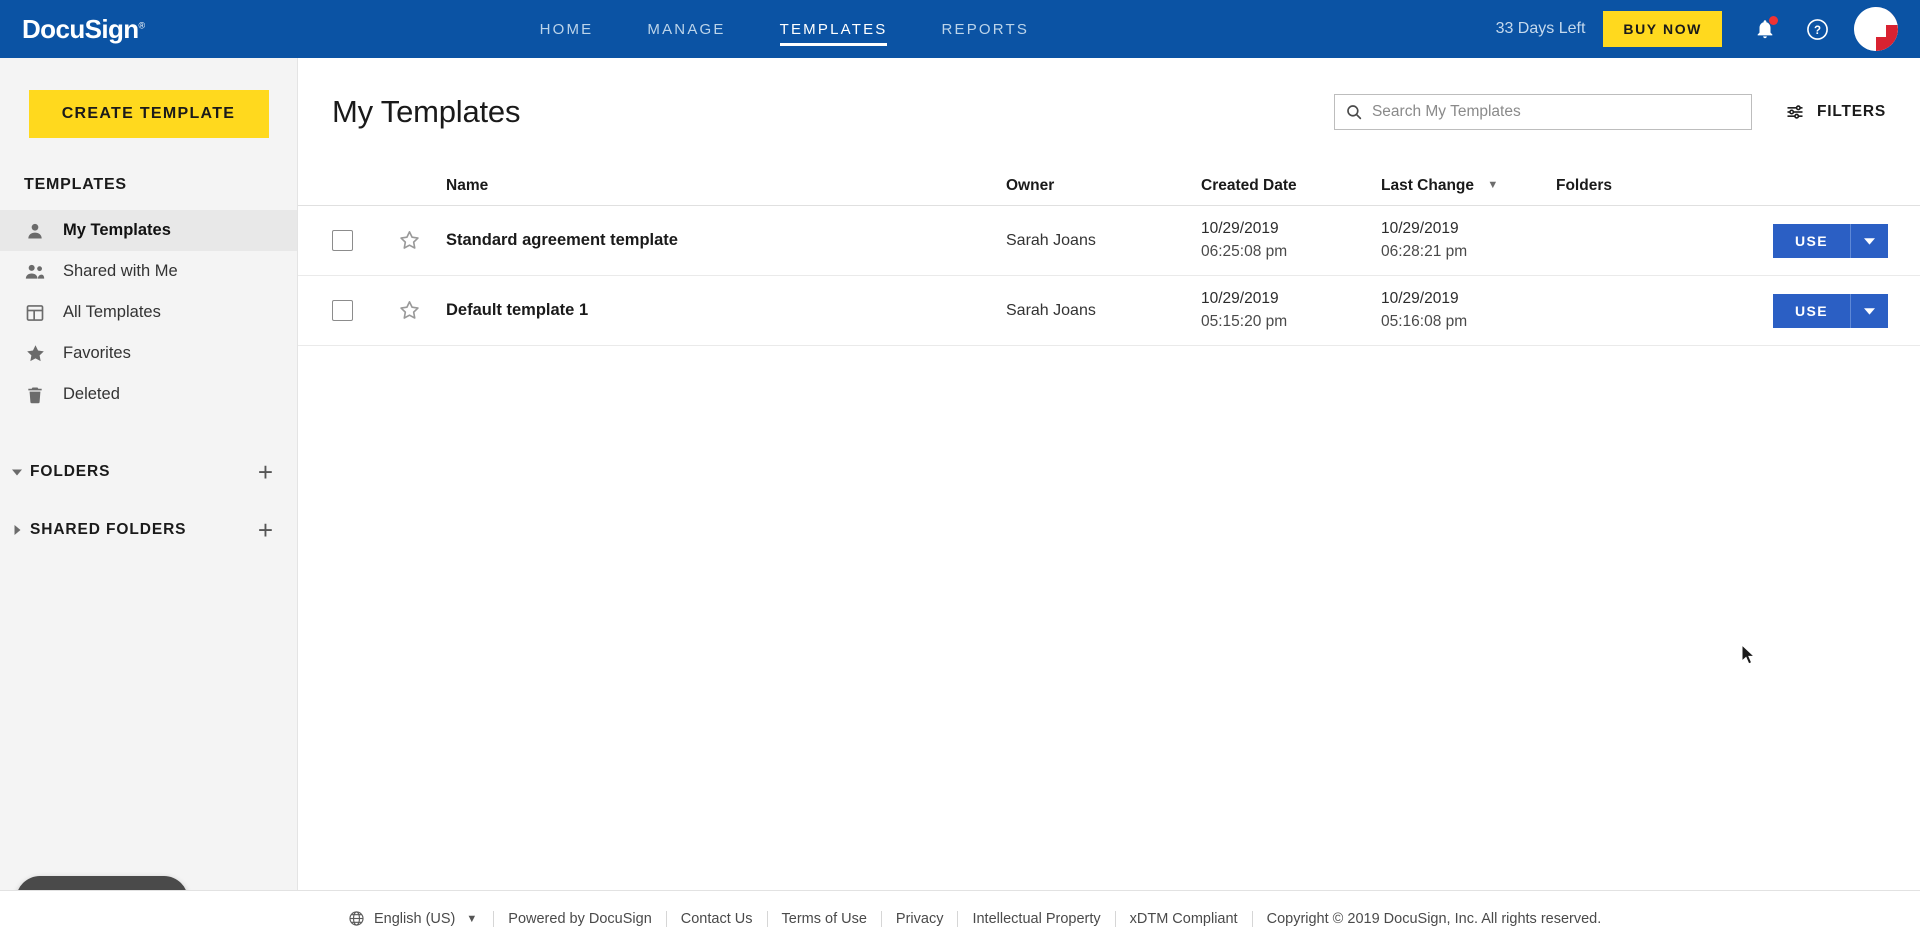 The height and width of the screenshot is (946, 1920). Describe the element at coordinates (1556, 112) in the screenshot. I see `search-input` at that location.